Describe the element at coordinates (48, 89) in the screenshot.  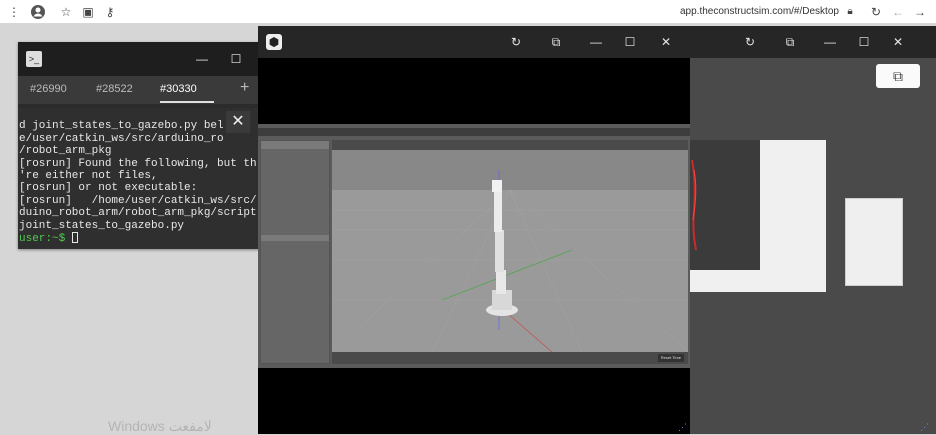
I see `tab-26990: #26990` at that location.